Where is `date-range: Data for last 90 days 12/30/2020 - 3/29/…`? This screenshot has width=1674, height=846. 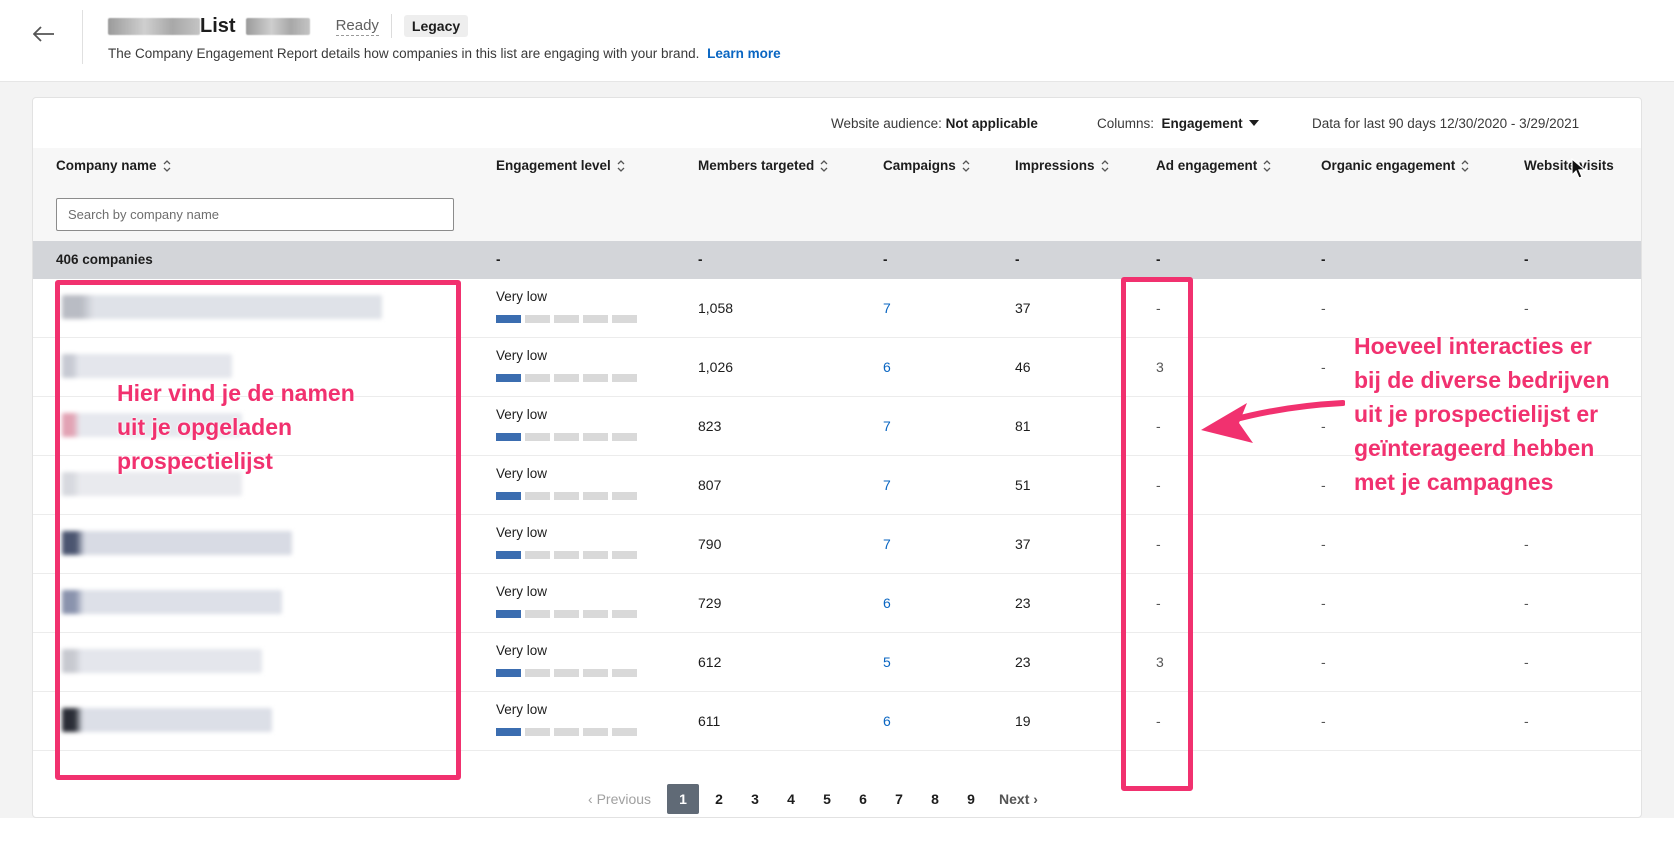
date-range: Data for last 90 days 12/30/2020 - 3/29/… is located at coordinates (1446, 123).